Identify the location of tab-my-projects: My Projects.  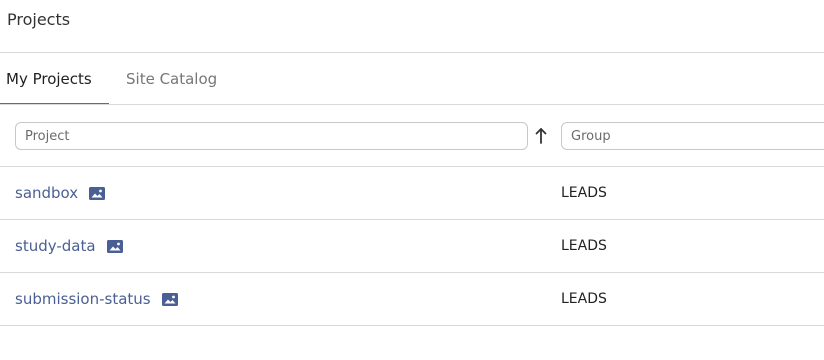
(49, 79).